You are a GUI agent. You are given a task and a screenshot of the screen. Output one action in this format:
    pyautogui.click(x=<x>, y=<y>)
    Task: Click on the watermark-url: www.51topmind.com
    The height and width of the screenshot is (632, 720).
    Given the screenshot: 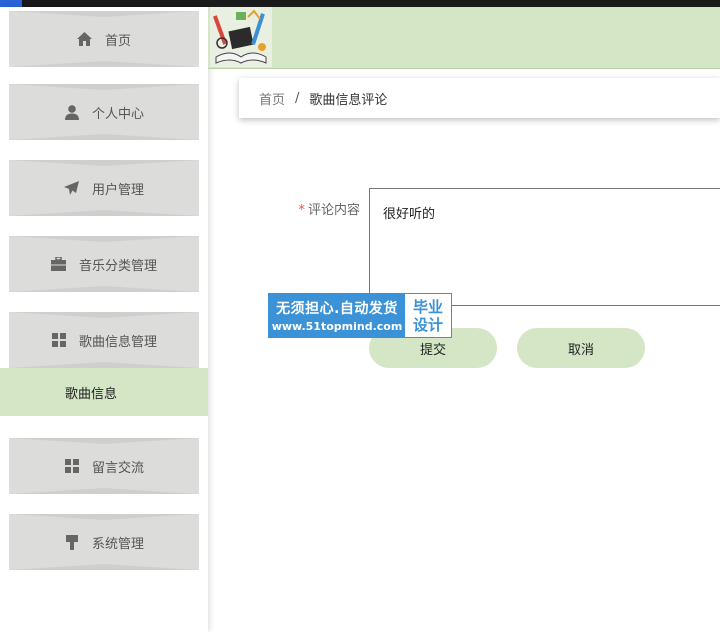 What is the action you would take?
    pyautogui.click(x=337, y=326)
    